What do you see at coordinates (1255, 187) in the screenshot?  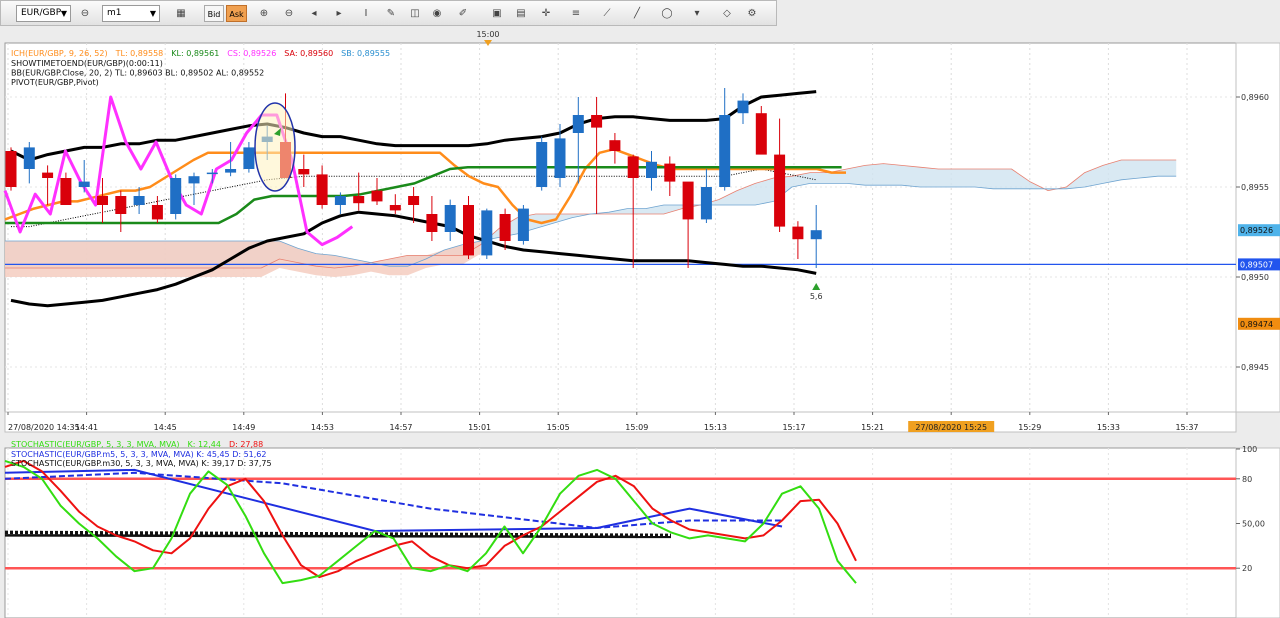 I see `y-tick-label: 0,8955` at bounding box center [1255, 187].